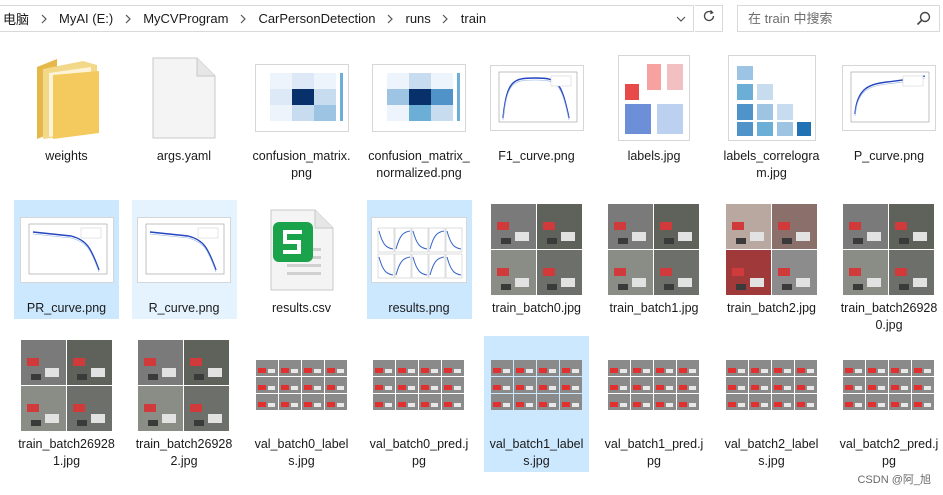  I want to click on file-name: val_batch2_labels.jpg, so click(771, 452).